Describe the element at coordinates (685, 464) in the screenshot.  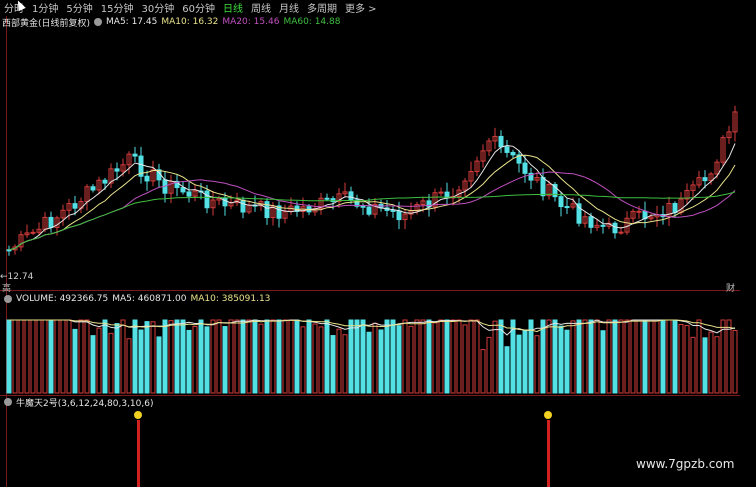
I see `site-watermark: www.7gpzb.com` at that location.